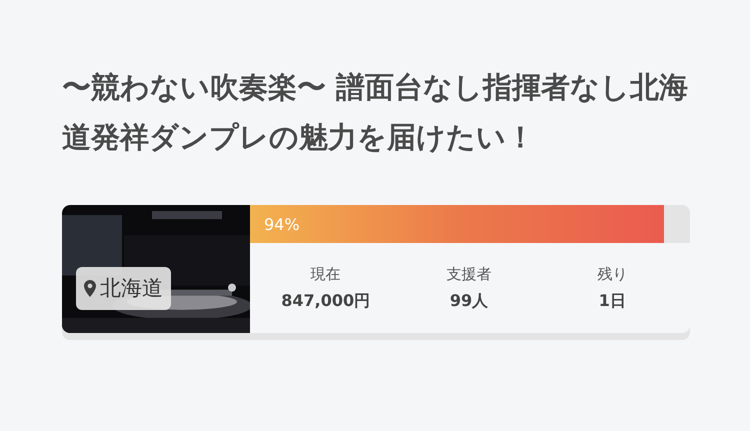  I want to click on stat-label: 残り, so click(612, 274).